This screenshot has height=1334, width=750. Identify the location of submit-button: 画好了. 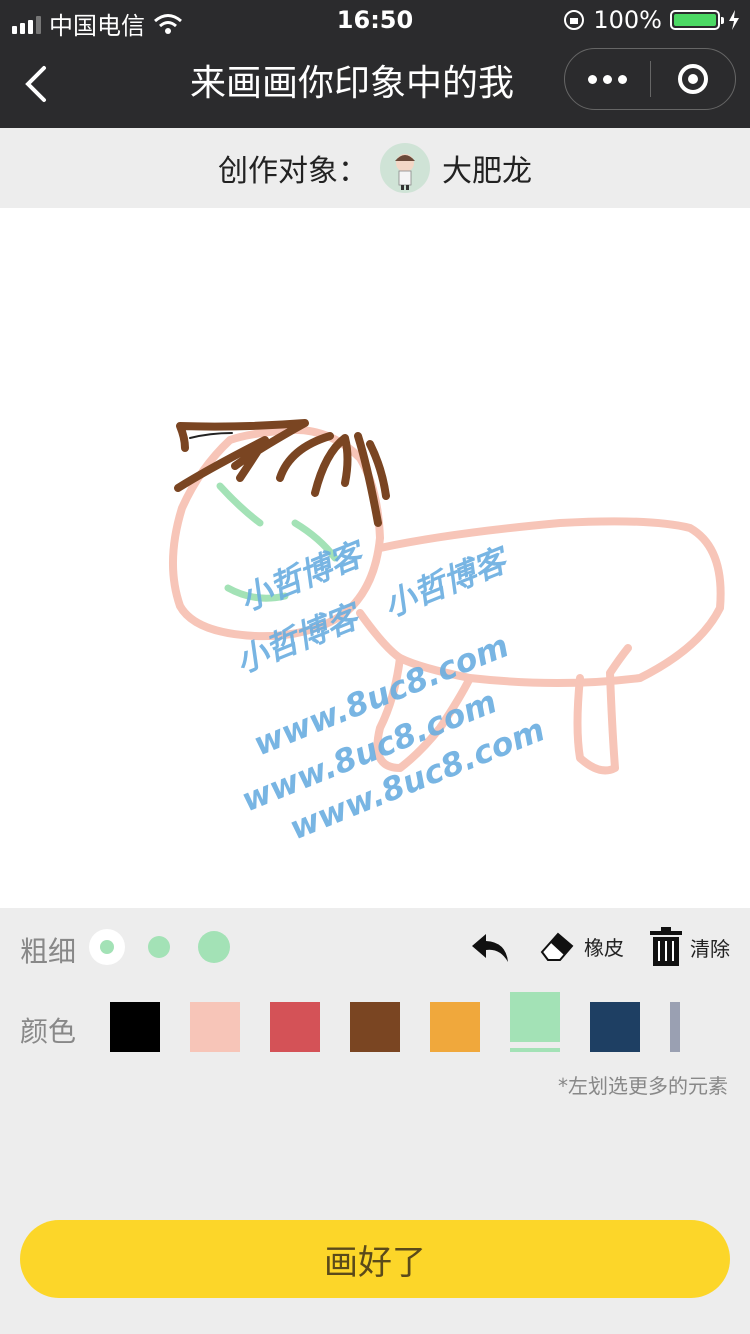
(375, 1259).